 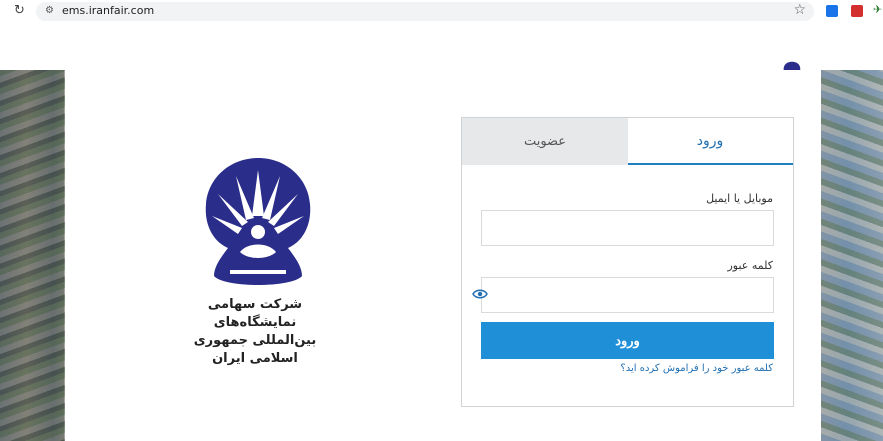 What do you see at coordinates (696, 368) in the screenshot?
I see `forgot-password-link: کلمه عبور خود را فراموش کرده اید؟` at bounding box center [696, 368].